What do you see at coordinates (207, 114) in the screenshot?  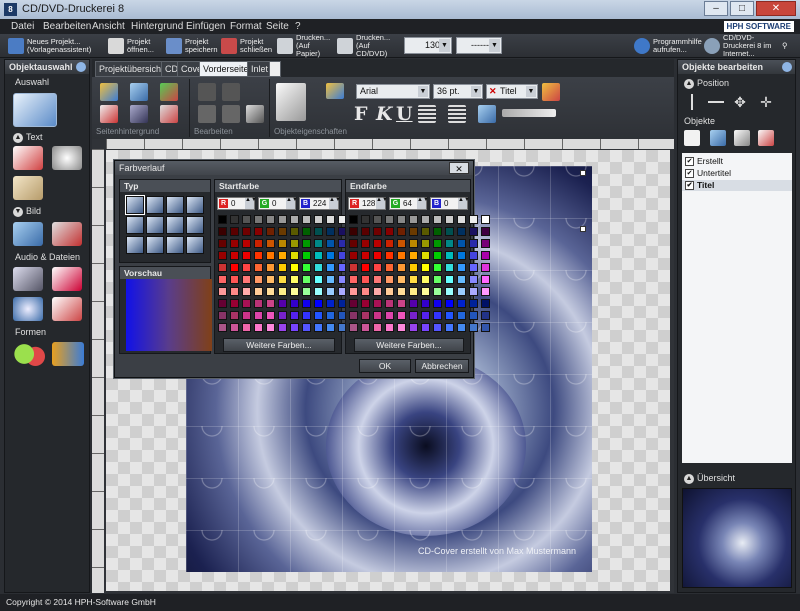 I see `undo-icon` at bounding box center [207, 114].